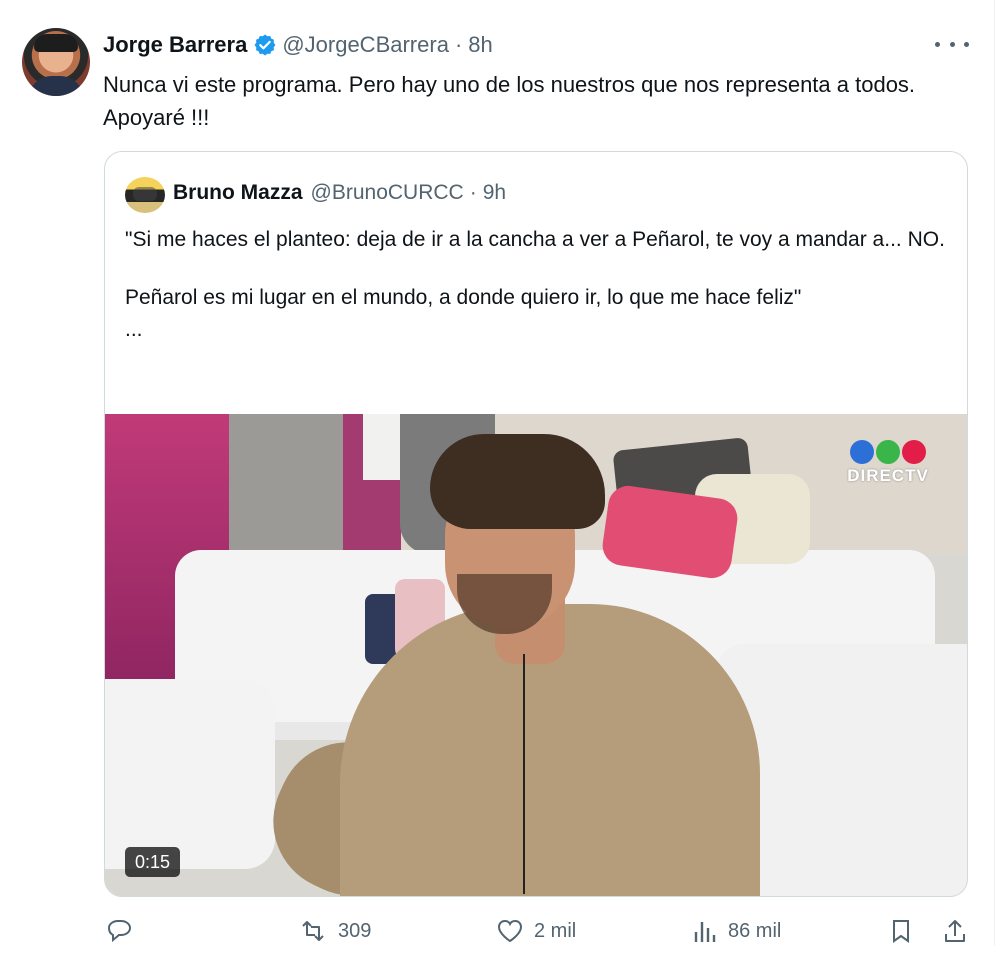 This screenshot has width=1000, height=958. I want to click on quoted-avatar, so click(145, 195).